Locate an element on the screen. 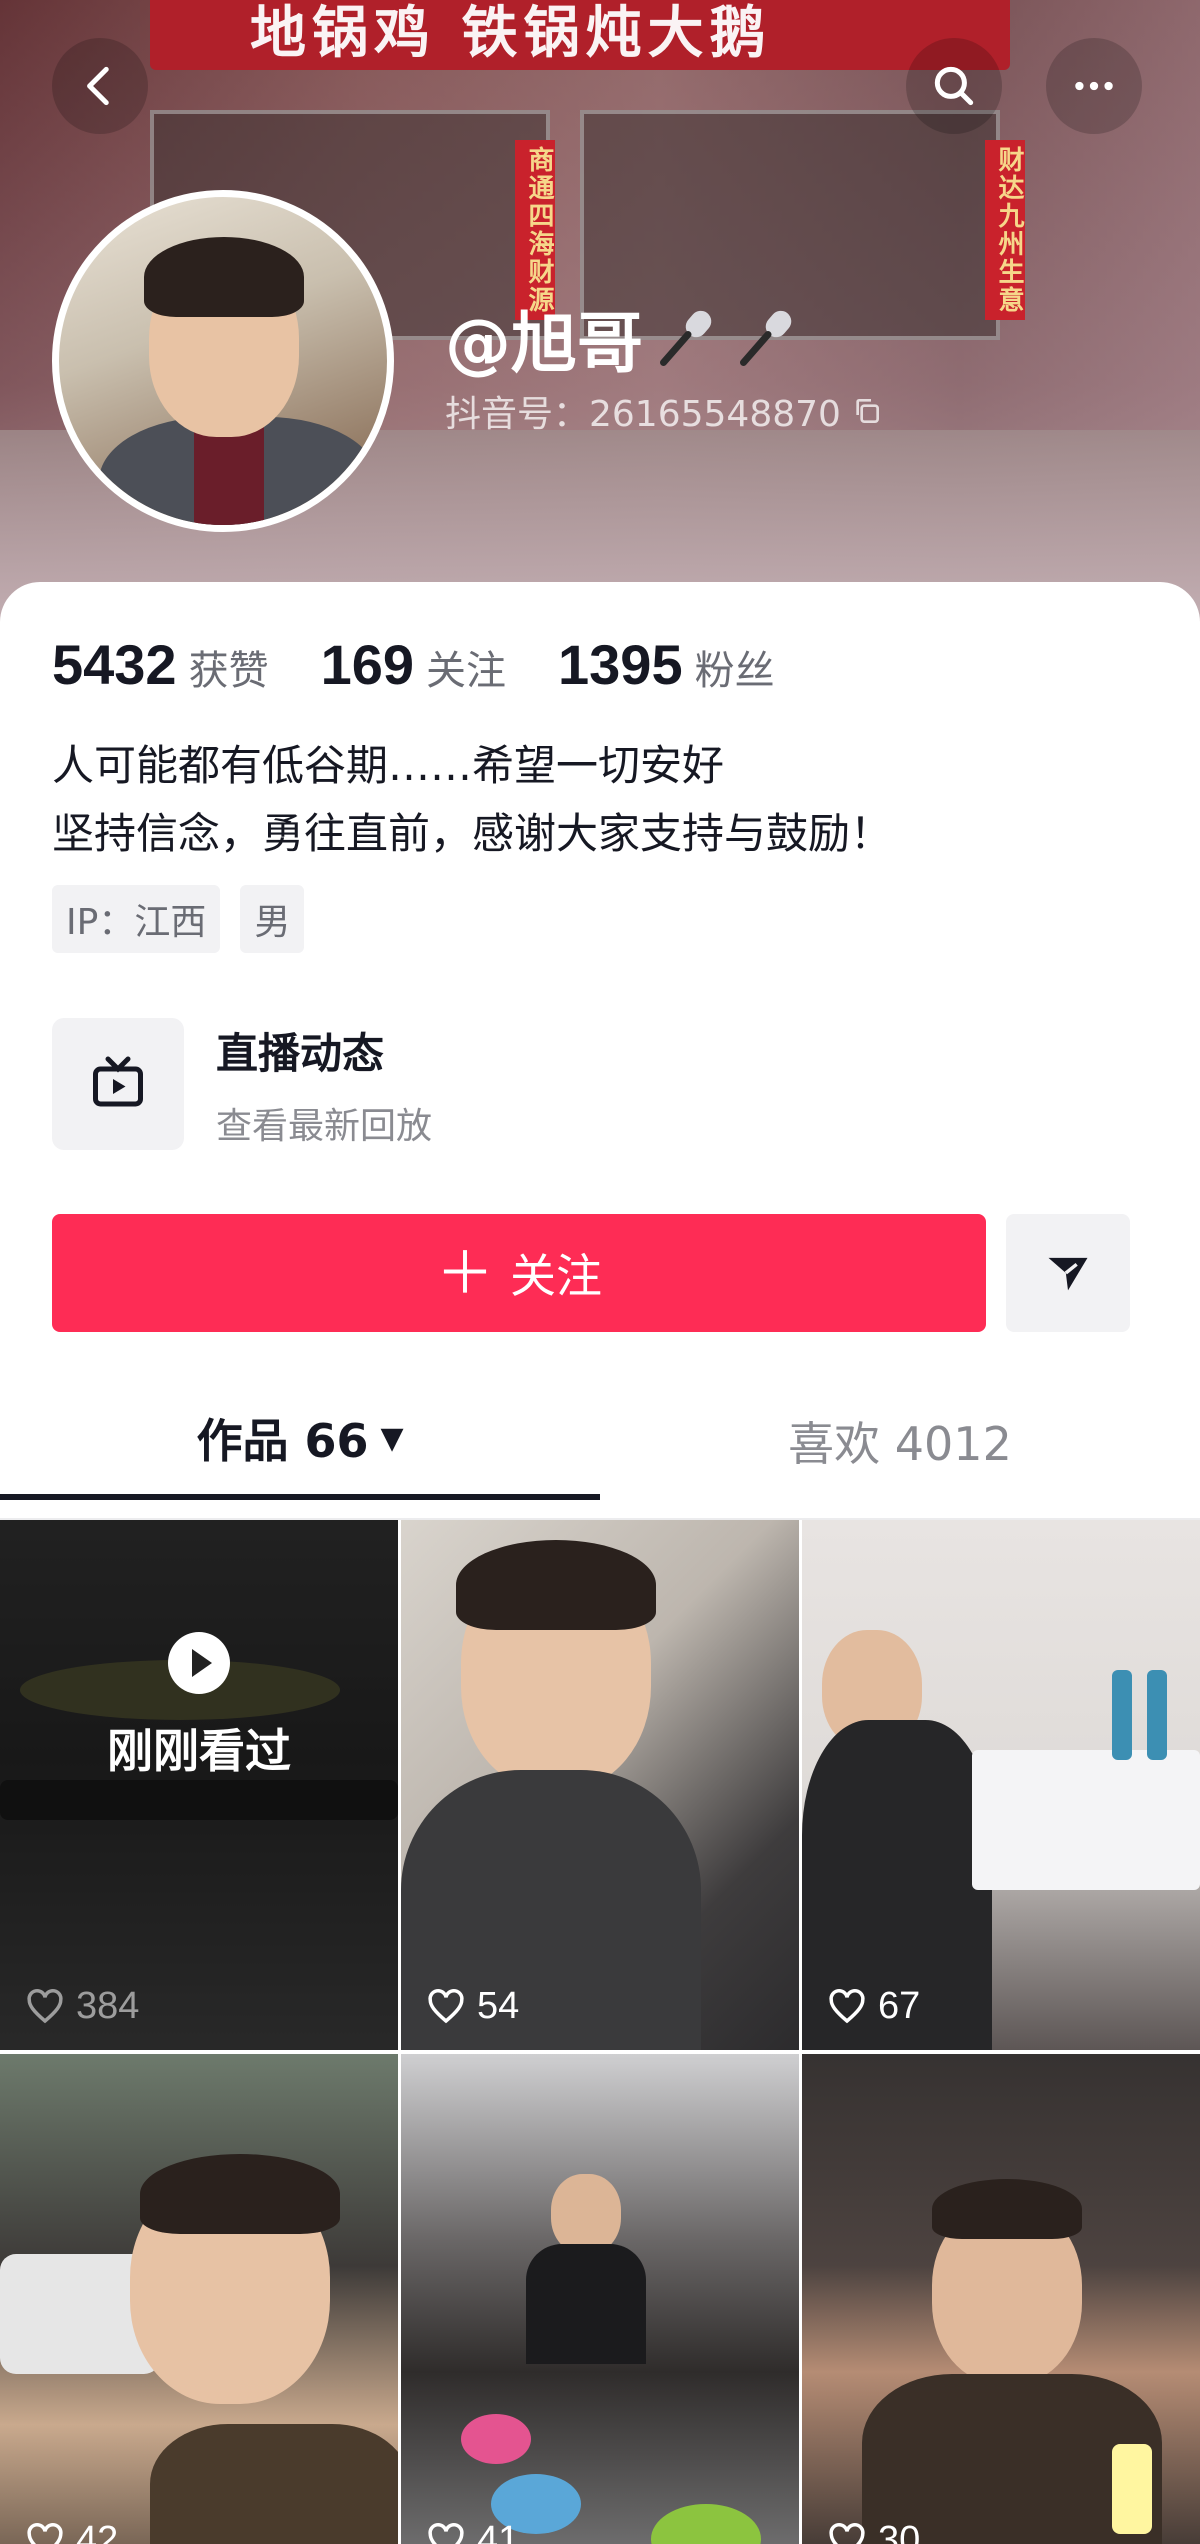 This screenshot has height=2544, width=1200. search-button is located at coordinates (954, 86).